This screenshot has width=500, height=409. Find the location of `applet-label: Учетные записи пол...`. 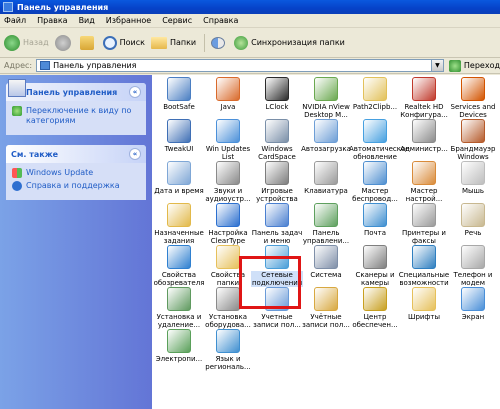

applet-label: Учетные записи пол... is located at coordinates (277, 321).